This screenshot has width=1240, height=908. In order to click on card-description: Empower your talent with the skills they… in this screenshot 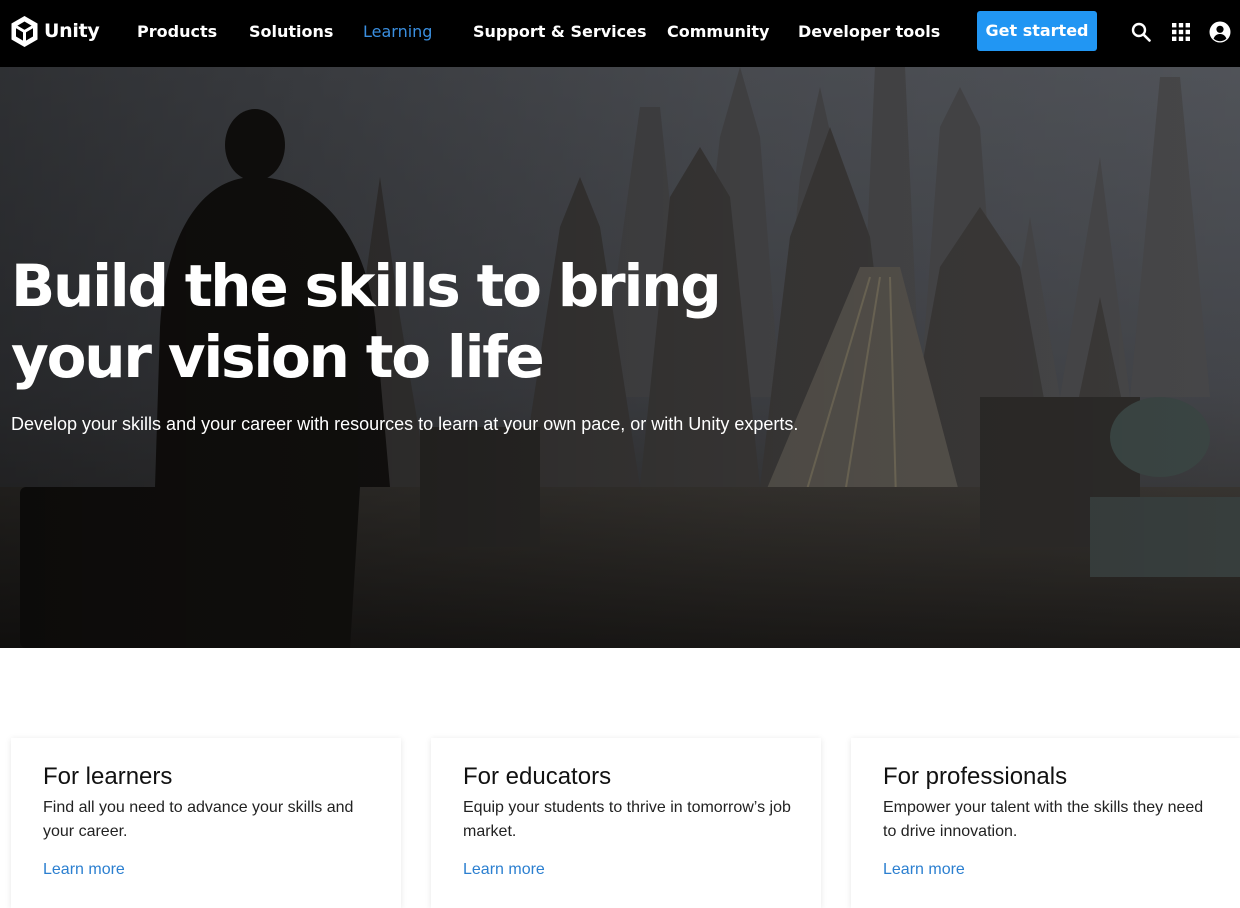, I will do `click(1043, 819)`.